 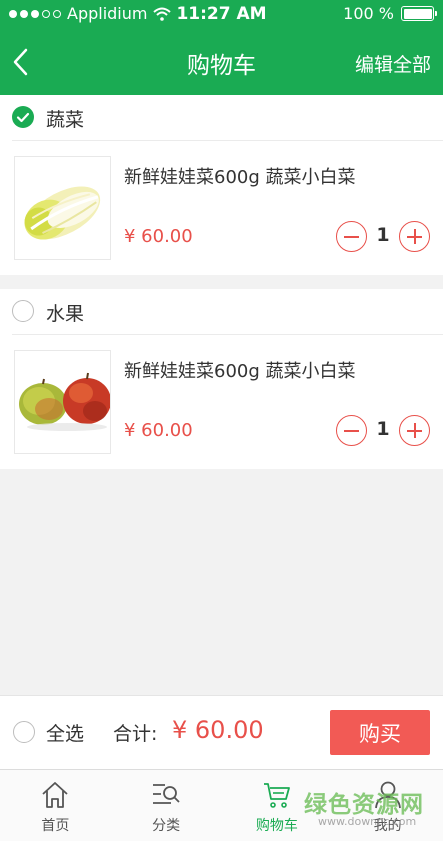 I want to click on product-image-apples, so click(x=62, y=402).